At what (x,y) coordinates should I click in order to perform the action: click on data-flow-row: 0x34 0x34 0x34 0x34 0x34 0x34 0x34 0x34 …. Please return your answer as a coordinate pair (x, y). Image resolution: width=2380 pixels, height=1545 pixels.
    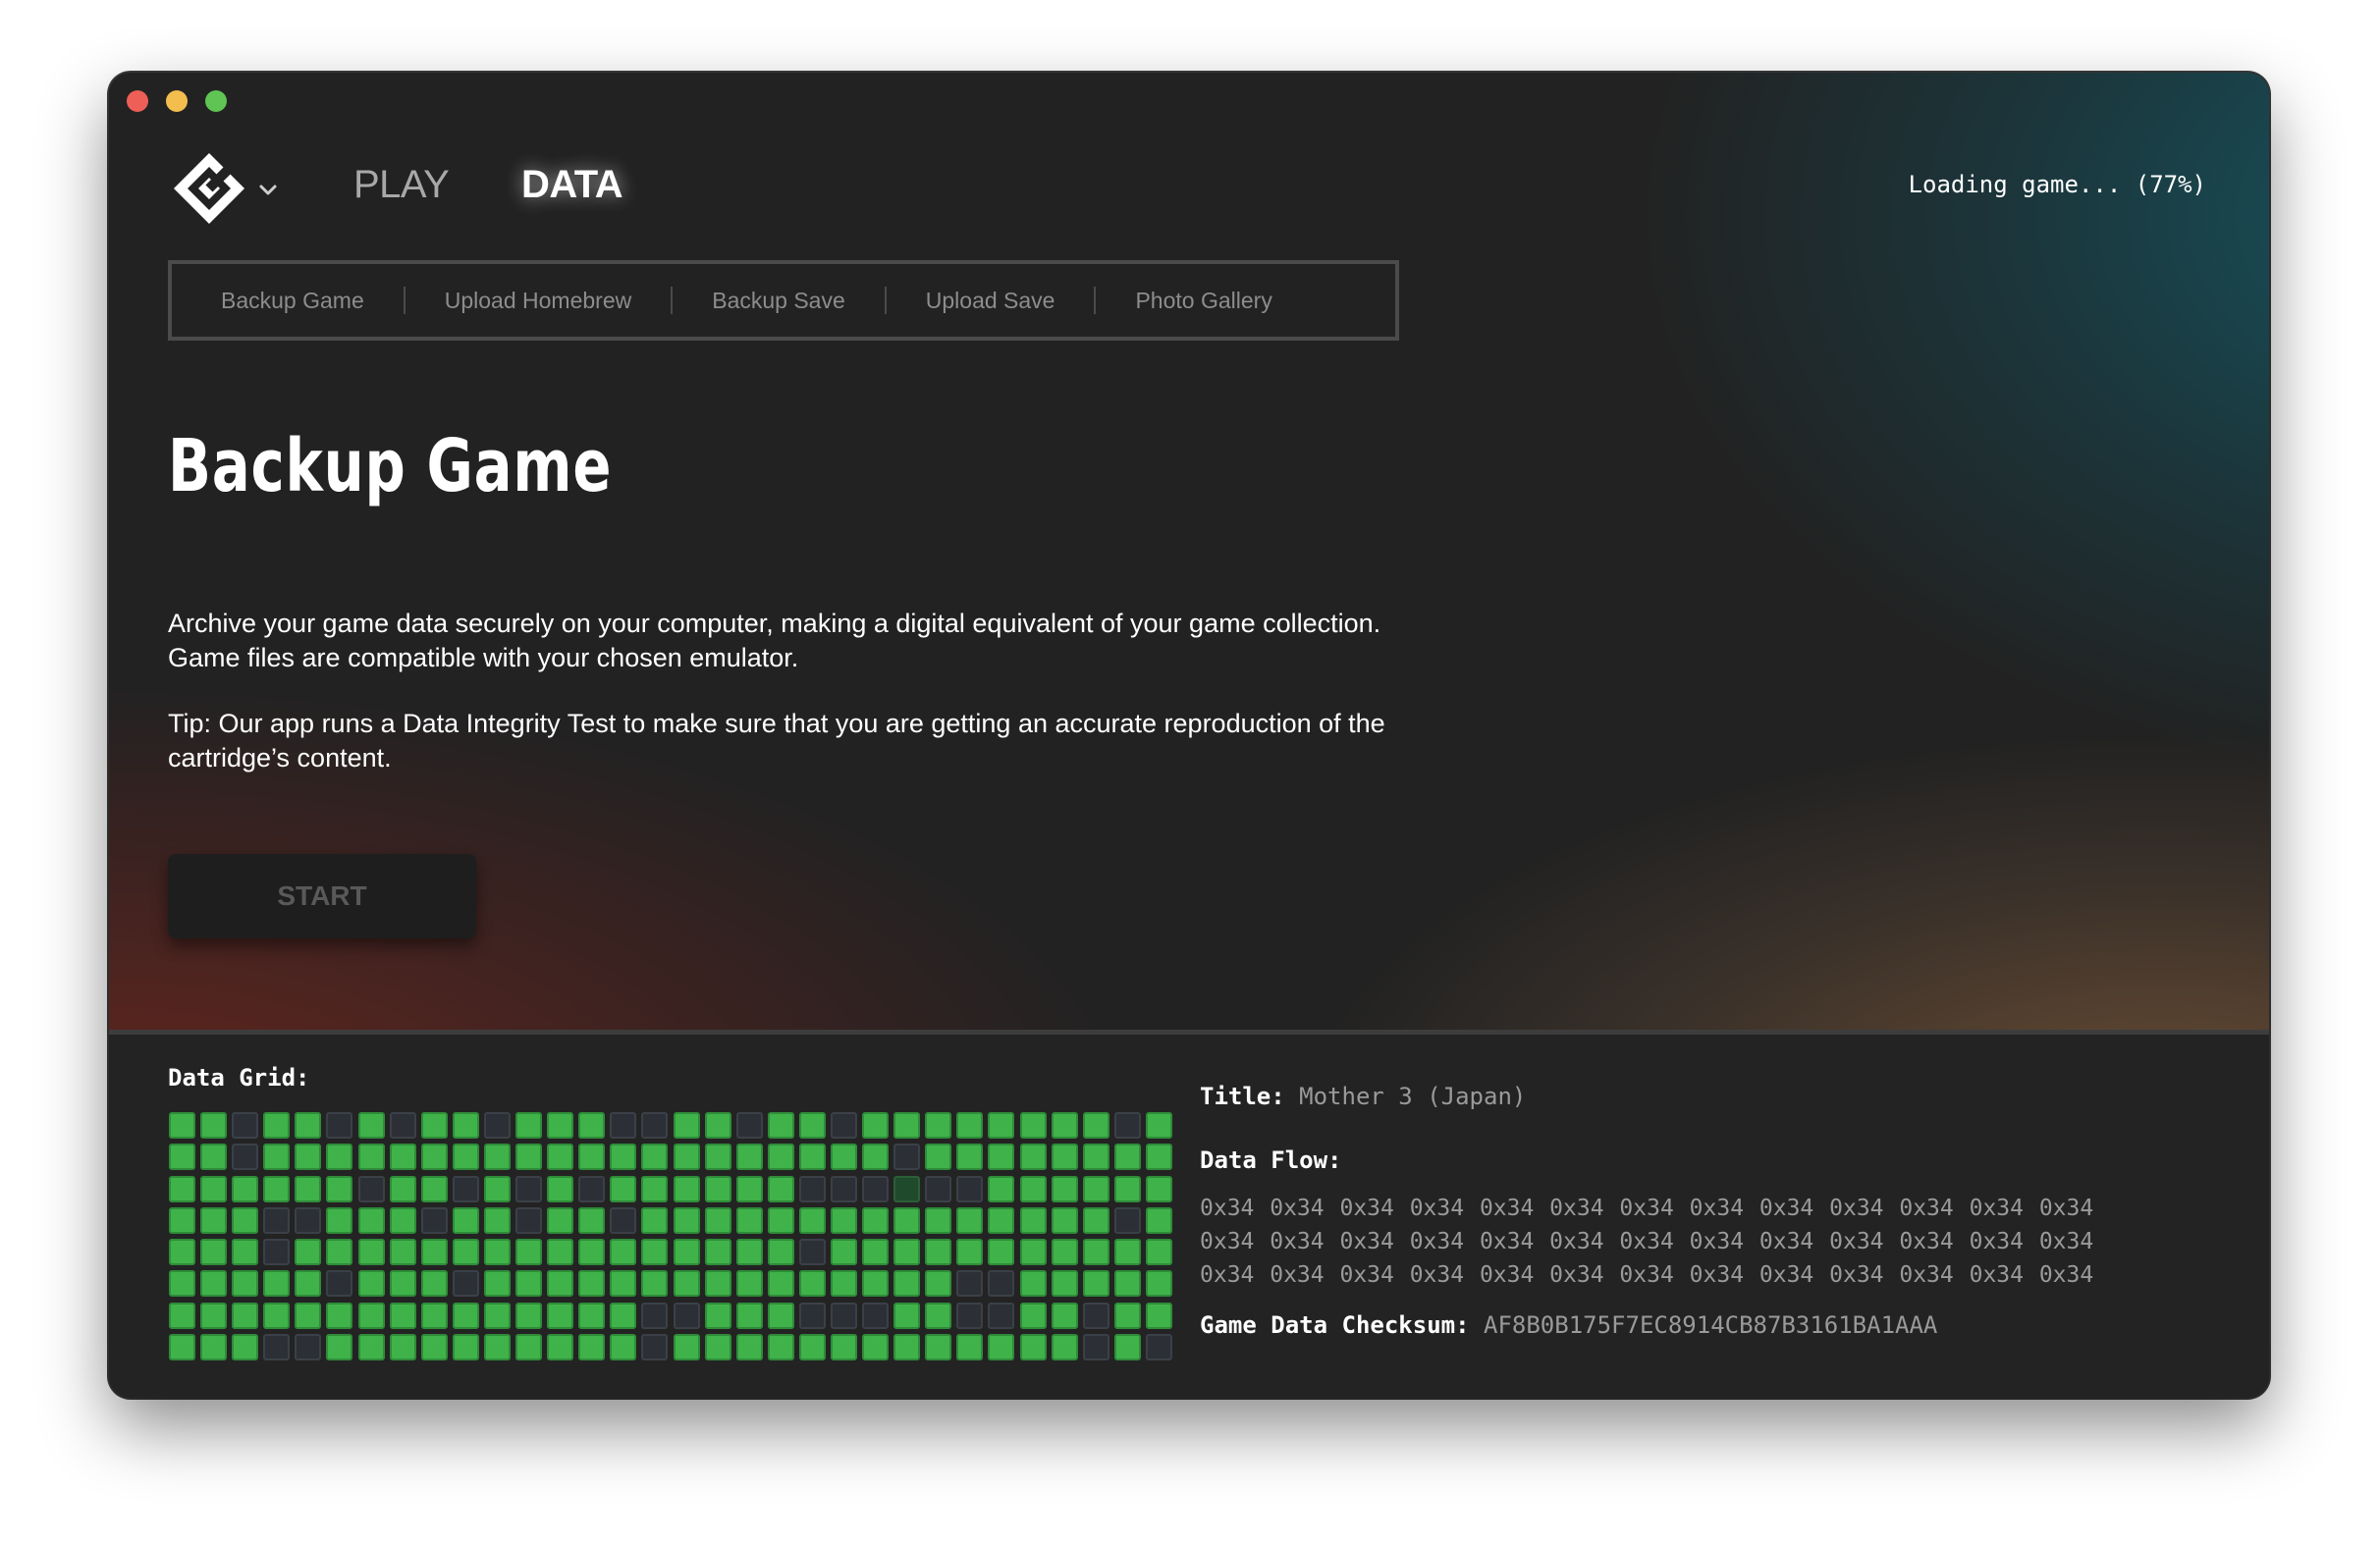
    Looking at the image, I should click on (1647, 1242).